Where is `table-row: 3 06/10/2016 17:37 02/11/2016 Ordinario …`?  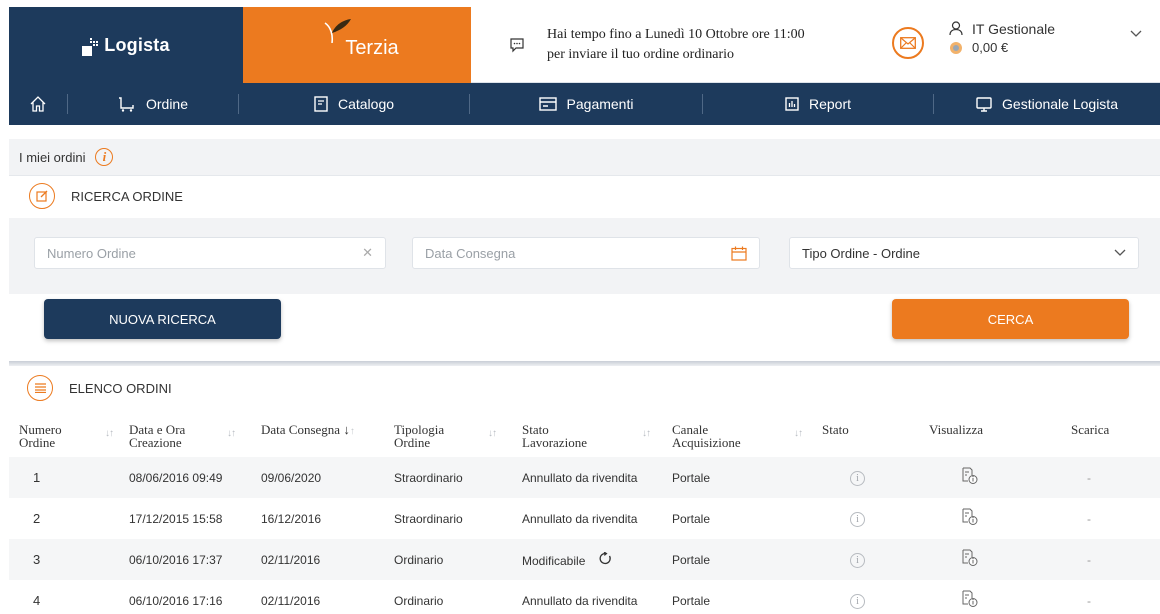
table-row: 3 06/10/2016 17:37 02/11/2016 Ordinario … is located at coordinates (584, 559).